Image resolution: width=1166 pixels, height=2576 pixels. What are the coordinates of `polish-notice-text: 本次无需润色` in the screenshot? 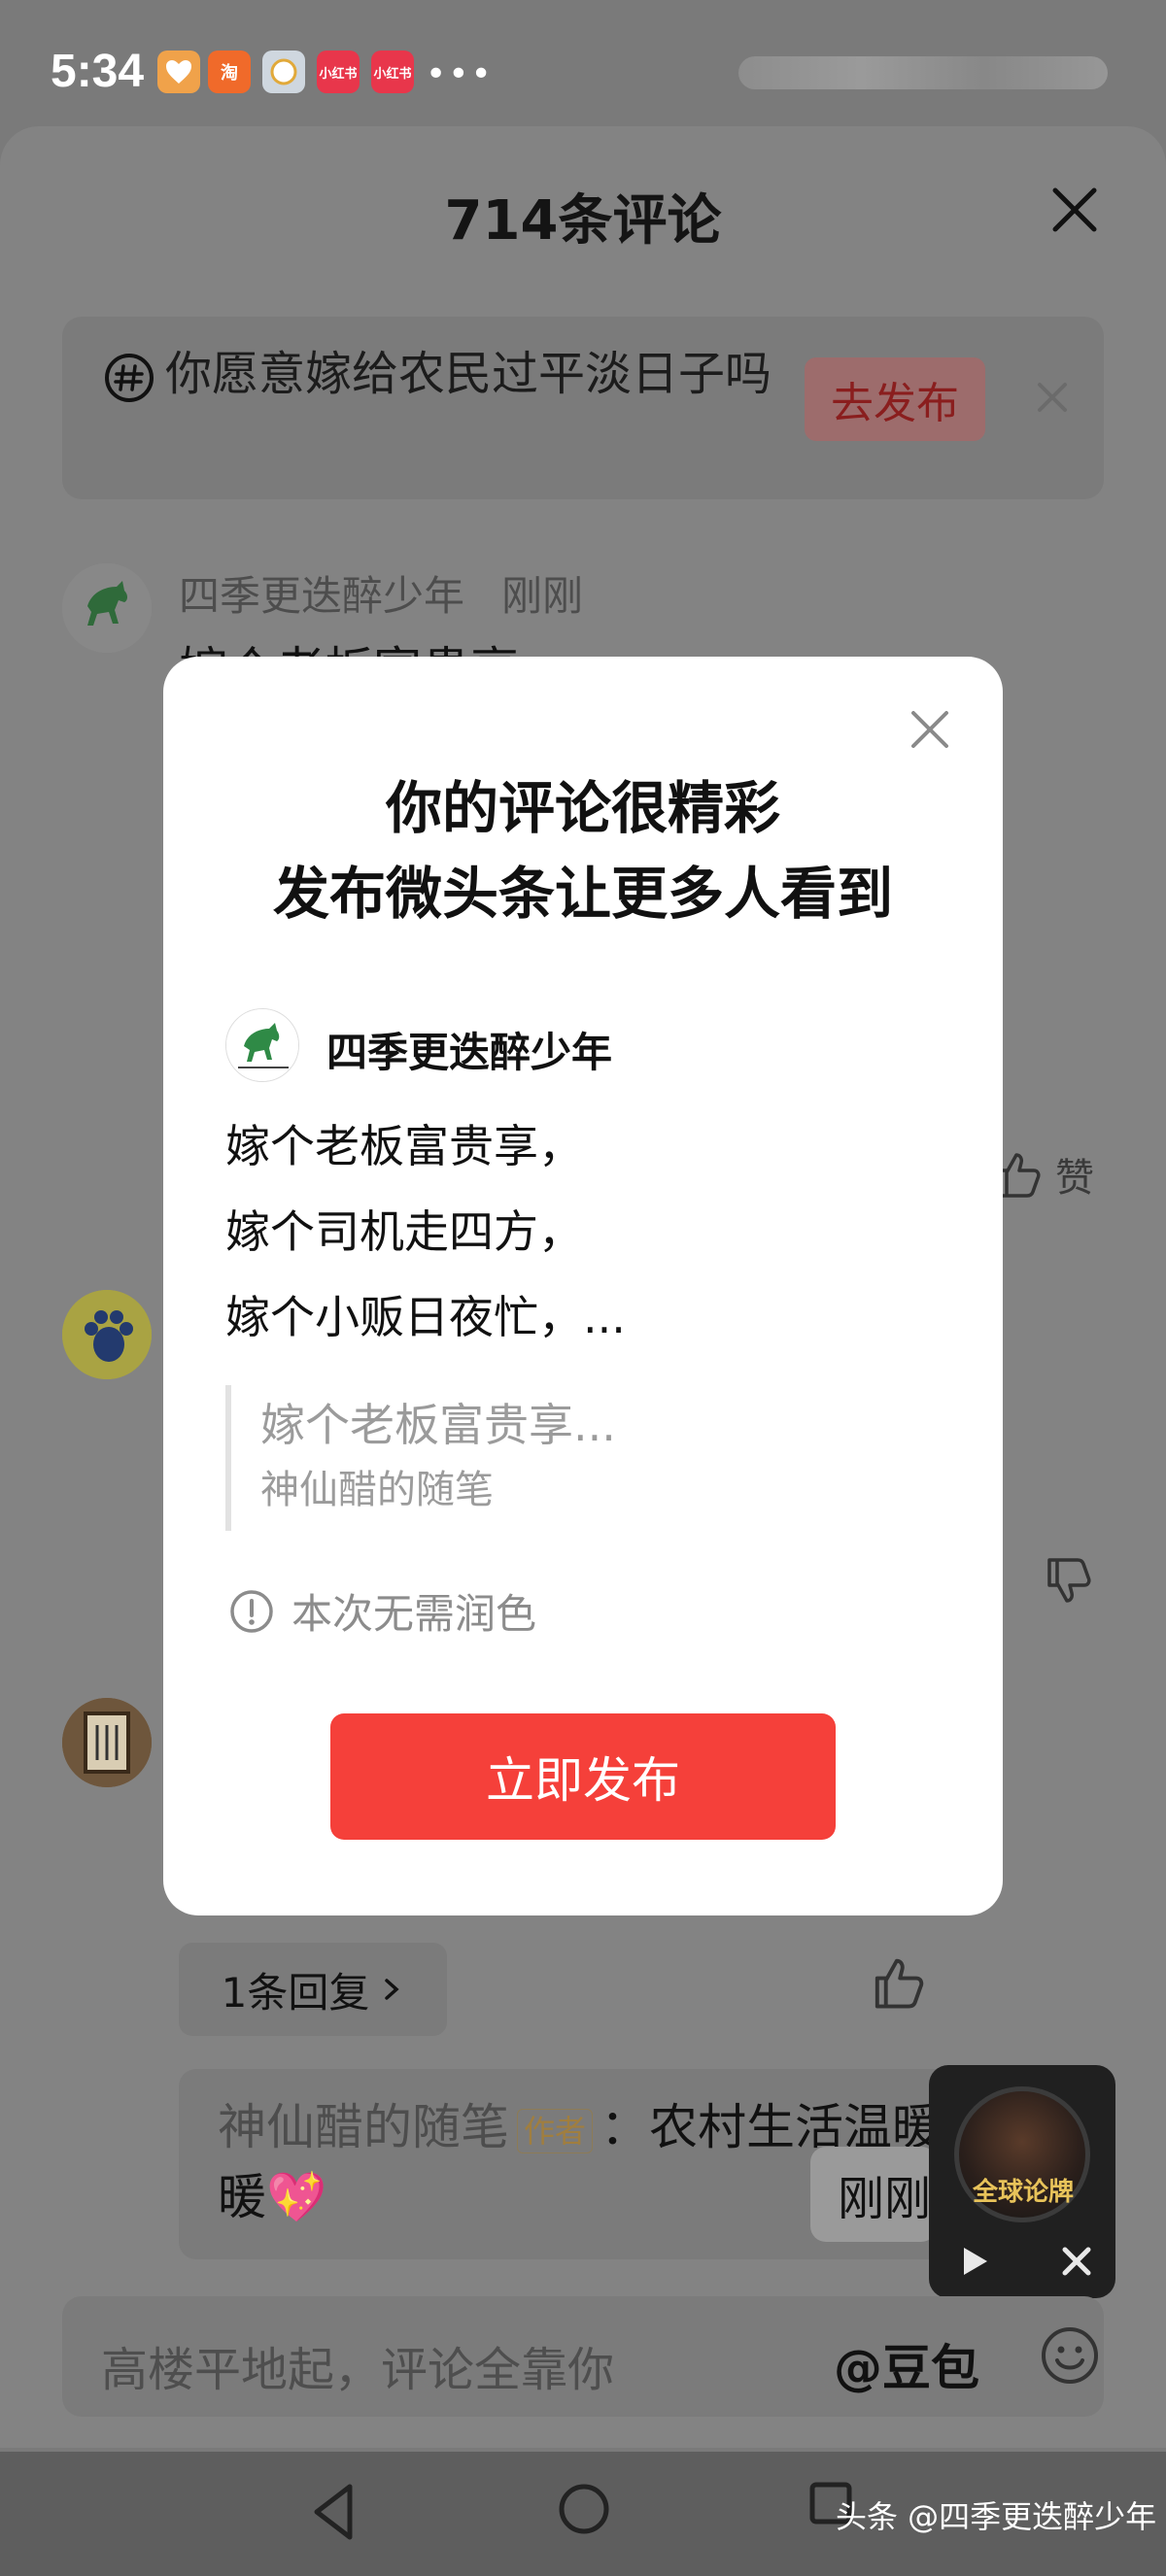 It's located at (414, 1614).